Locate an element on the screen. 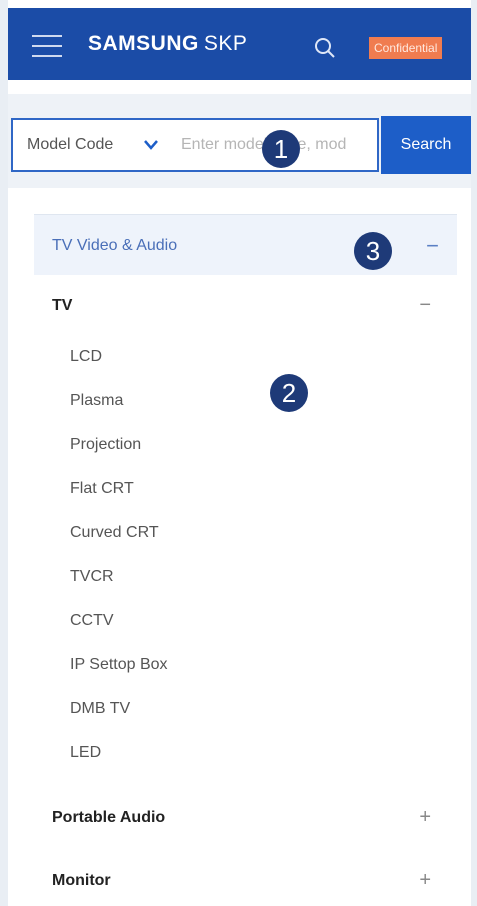  callout-marker-2: 2 is located at coordinates (289, 393).